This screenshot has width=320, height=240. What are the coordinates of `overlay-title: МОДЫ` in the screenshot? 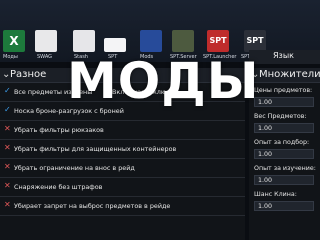 It's located at (163, 81).